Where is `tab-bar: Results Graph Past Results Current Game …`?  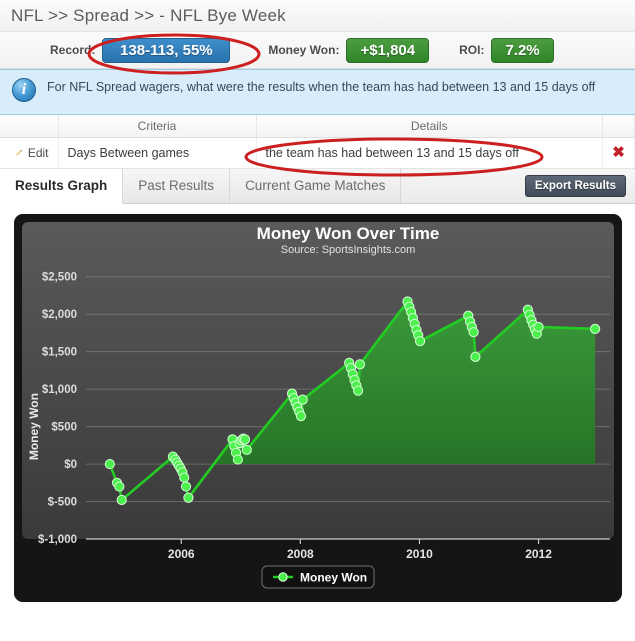
tab-bar: Results Graph Past Results Current Game … is located at coordinates (317, 186).